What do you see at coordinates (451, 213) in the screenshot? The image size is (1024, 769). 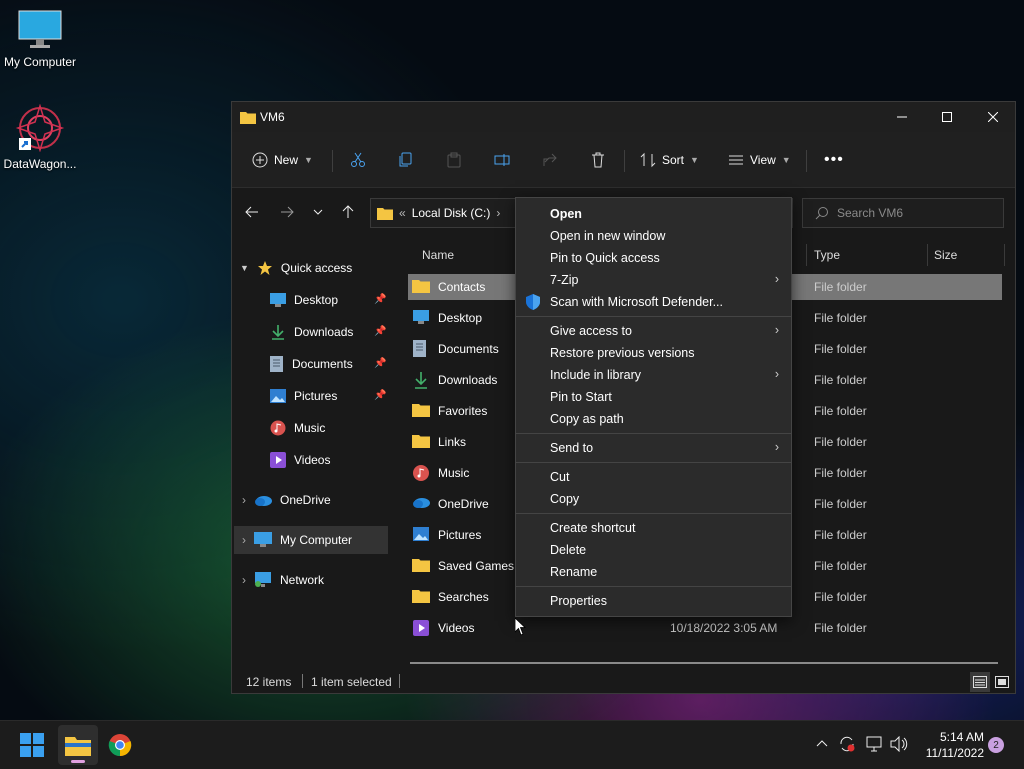 I see `breadcrumb-local-disk: Local Disk (C:)` at bounding box center [451, 213].